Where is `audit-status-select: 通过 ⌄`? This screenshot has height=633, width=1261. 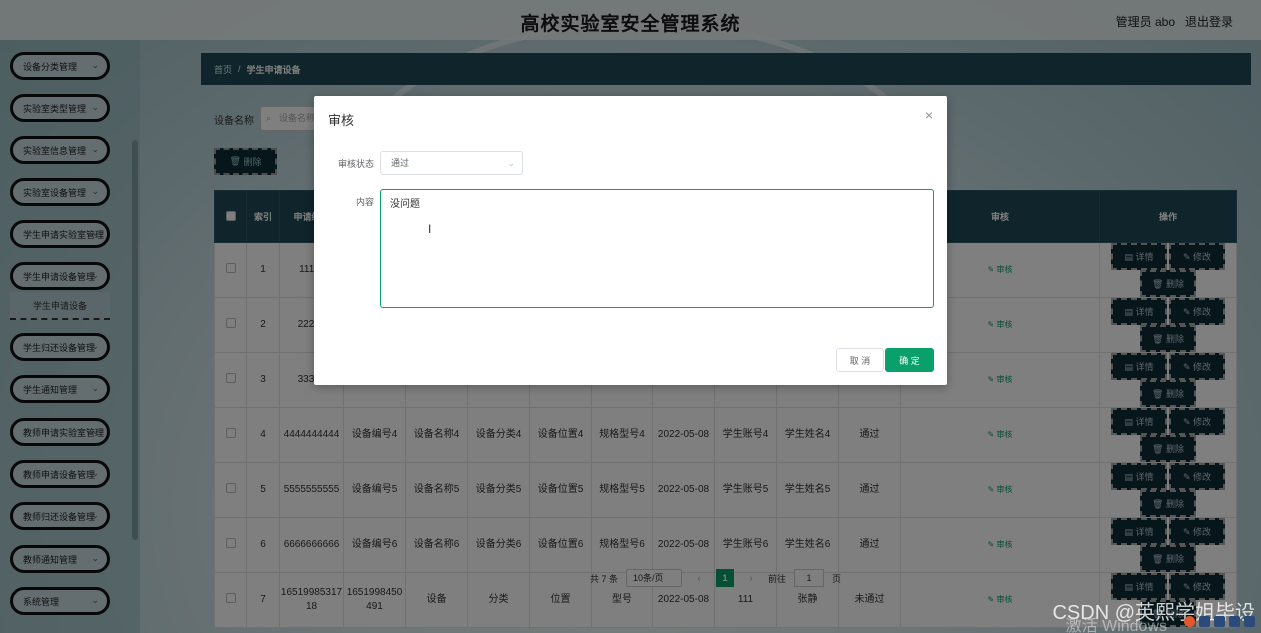
audit-status-select: 通过 ⌄ is located at coordinates (451, 163).